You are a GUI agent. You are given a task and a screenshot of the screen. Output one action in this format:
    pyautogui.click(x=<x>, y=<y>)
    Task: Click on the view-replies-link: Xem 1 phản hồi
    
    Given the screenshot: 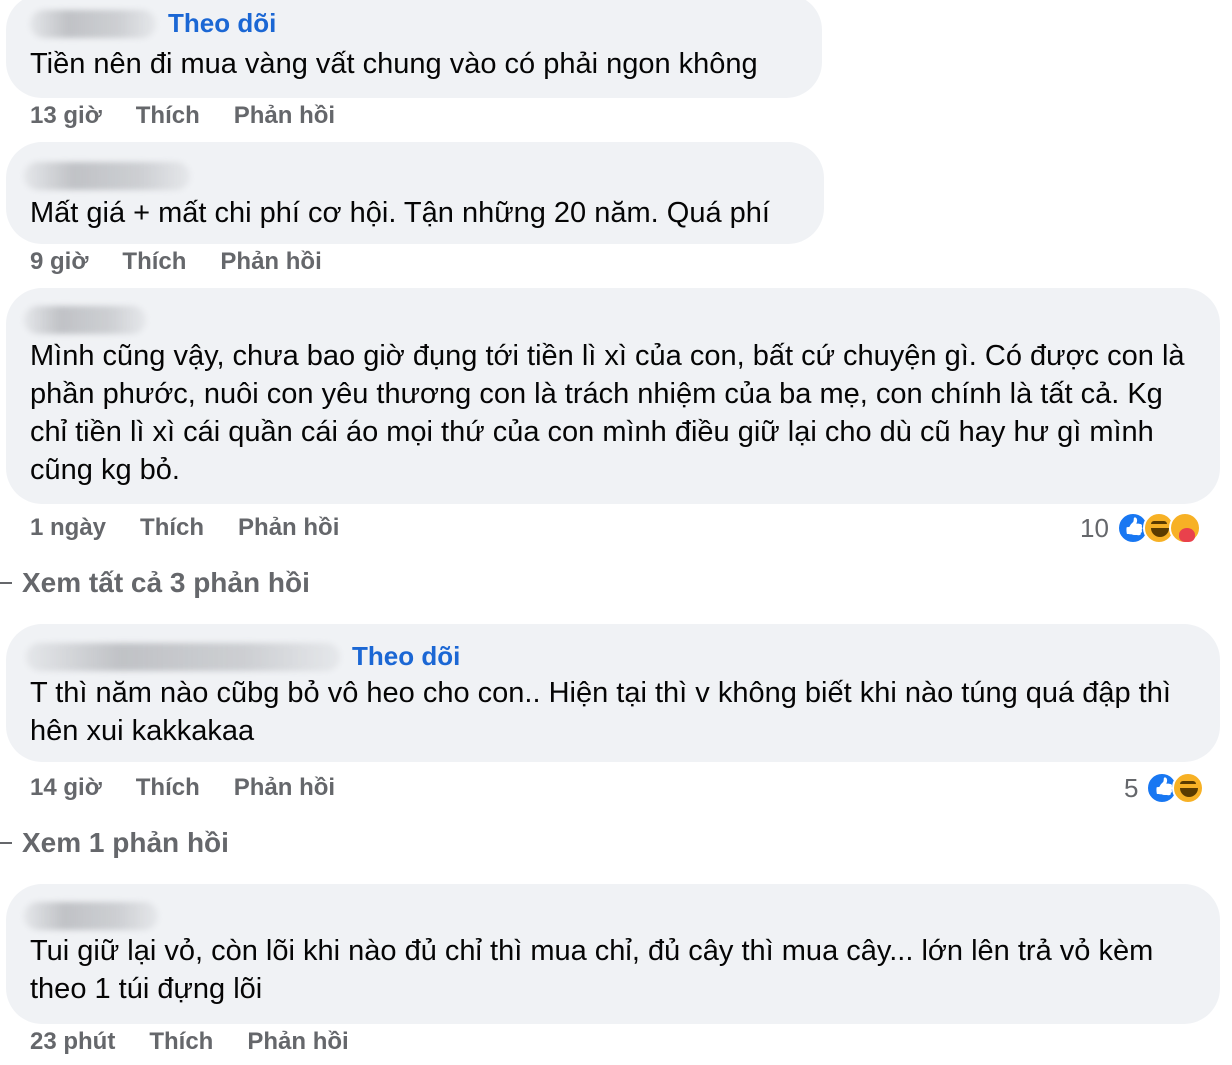 What is the action you would take?
    pyautogui.click(x=114, y=843)
    